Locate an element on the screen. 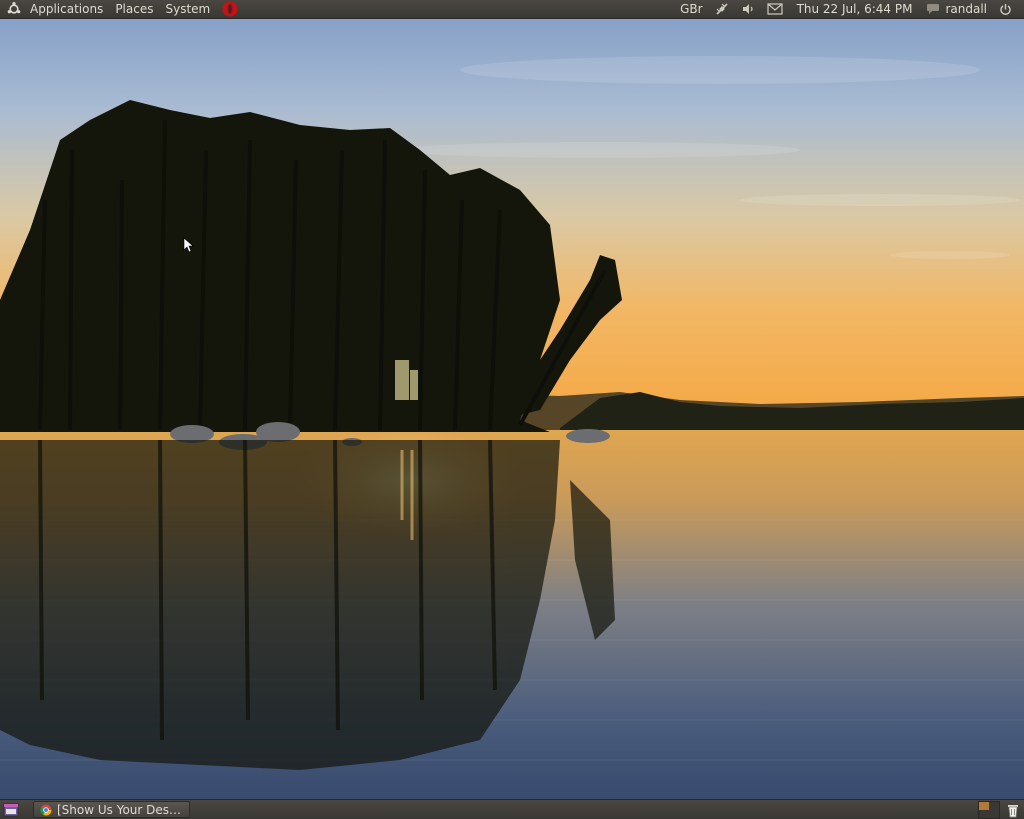 Image resolution: width=1024 pixels, height=819 pixels. chrome-icon is located at coordinates (46, 810).